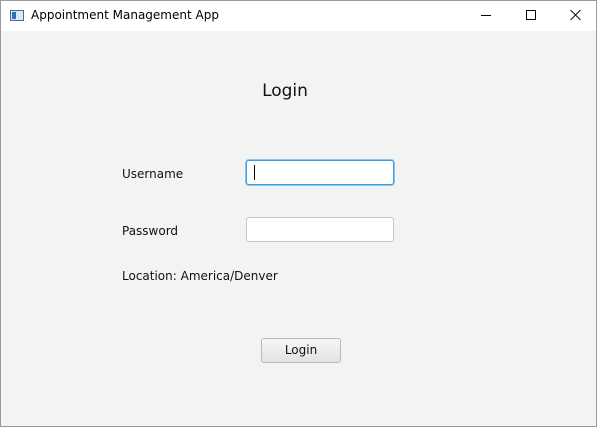  I want to click on username-label: Username, so click(153, 174).